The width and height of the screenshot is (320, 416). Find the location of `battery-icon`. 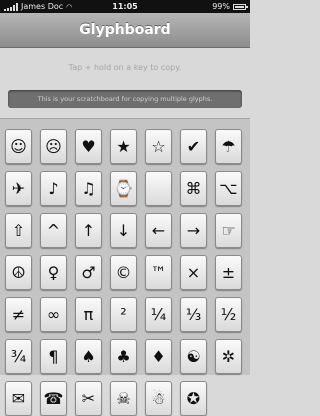

battery-icon is located at coordinates (240, 6).